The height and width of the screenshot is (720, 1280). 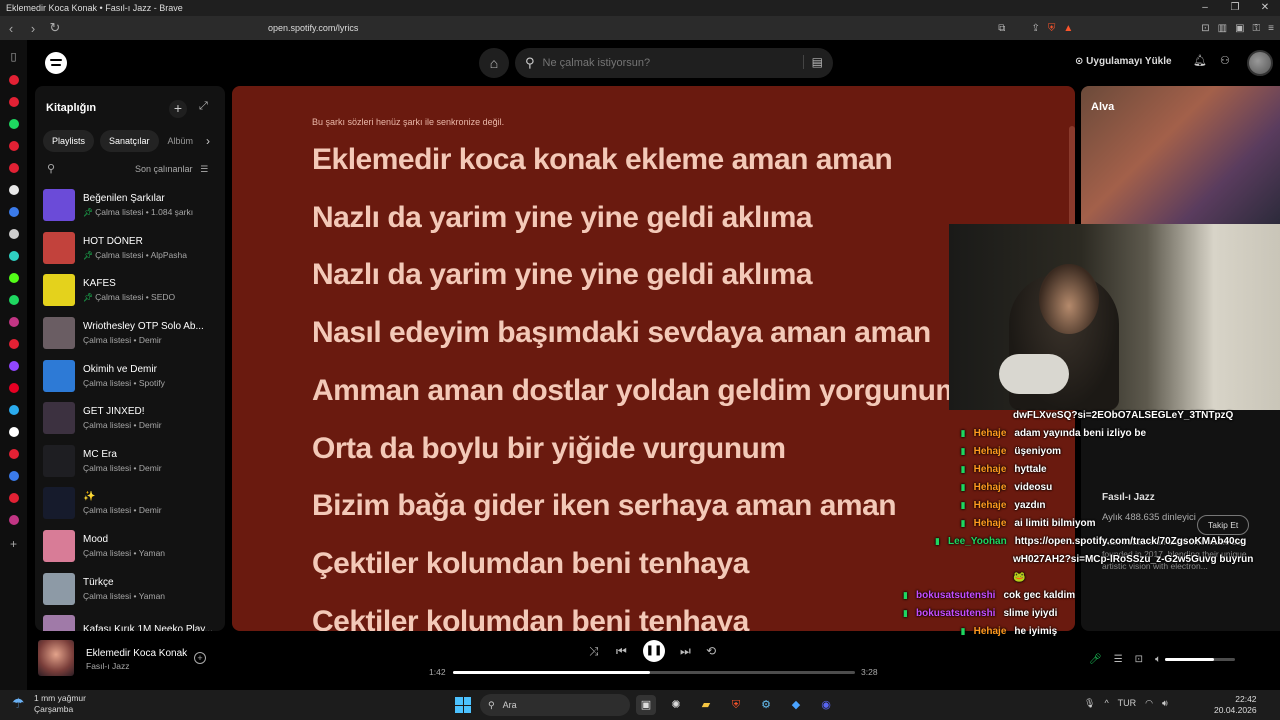 What do you see at coordinates (711, 651) in the screenshot?
I see `repeat-icon: ⟲` at bounding box center [711, 651].